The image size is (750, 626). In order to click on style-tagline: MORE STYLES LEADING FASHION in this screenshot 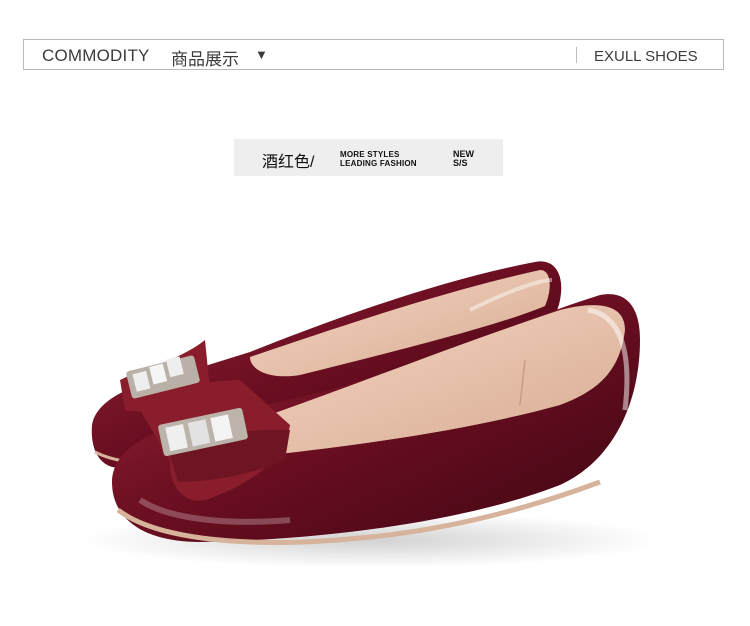, I will do `click(378, 159)`.